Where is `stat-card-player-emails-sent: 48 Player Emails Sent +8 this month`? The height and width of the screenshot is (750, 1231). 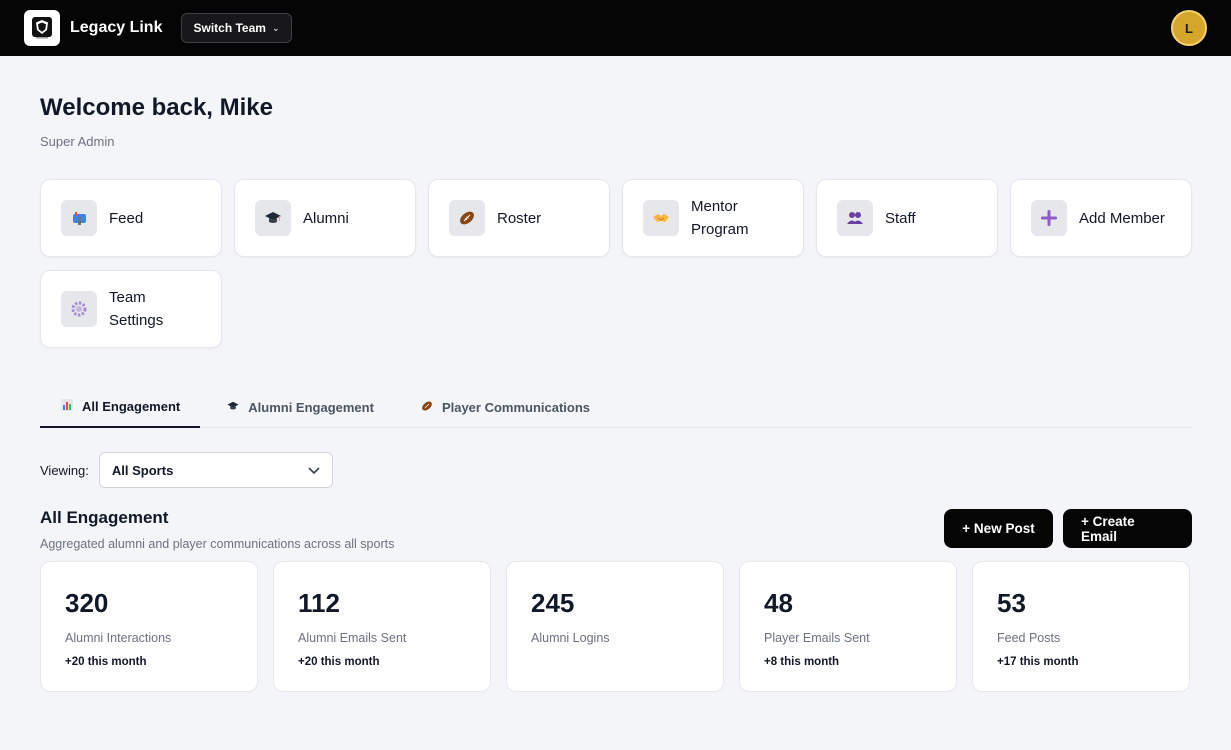 stat-card-player-emails-sent: 48 Player Emails Sent +8 this month is located at coordinates (848, 626).